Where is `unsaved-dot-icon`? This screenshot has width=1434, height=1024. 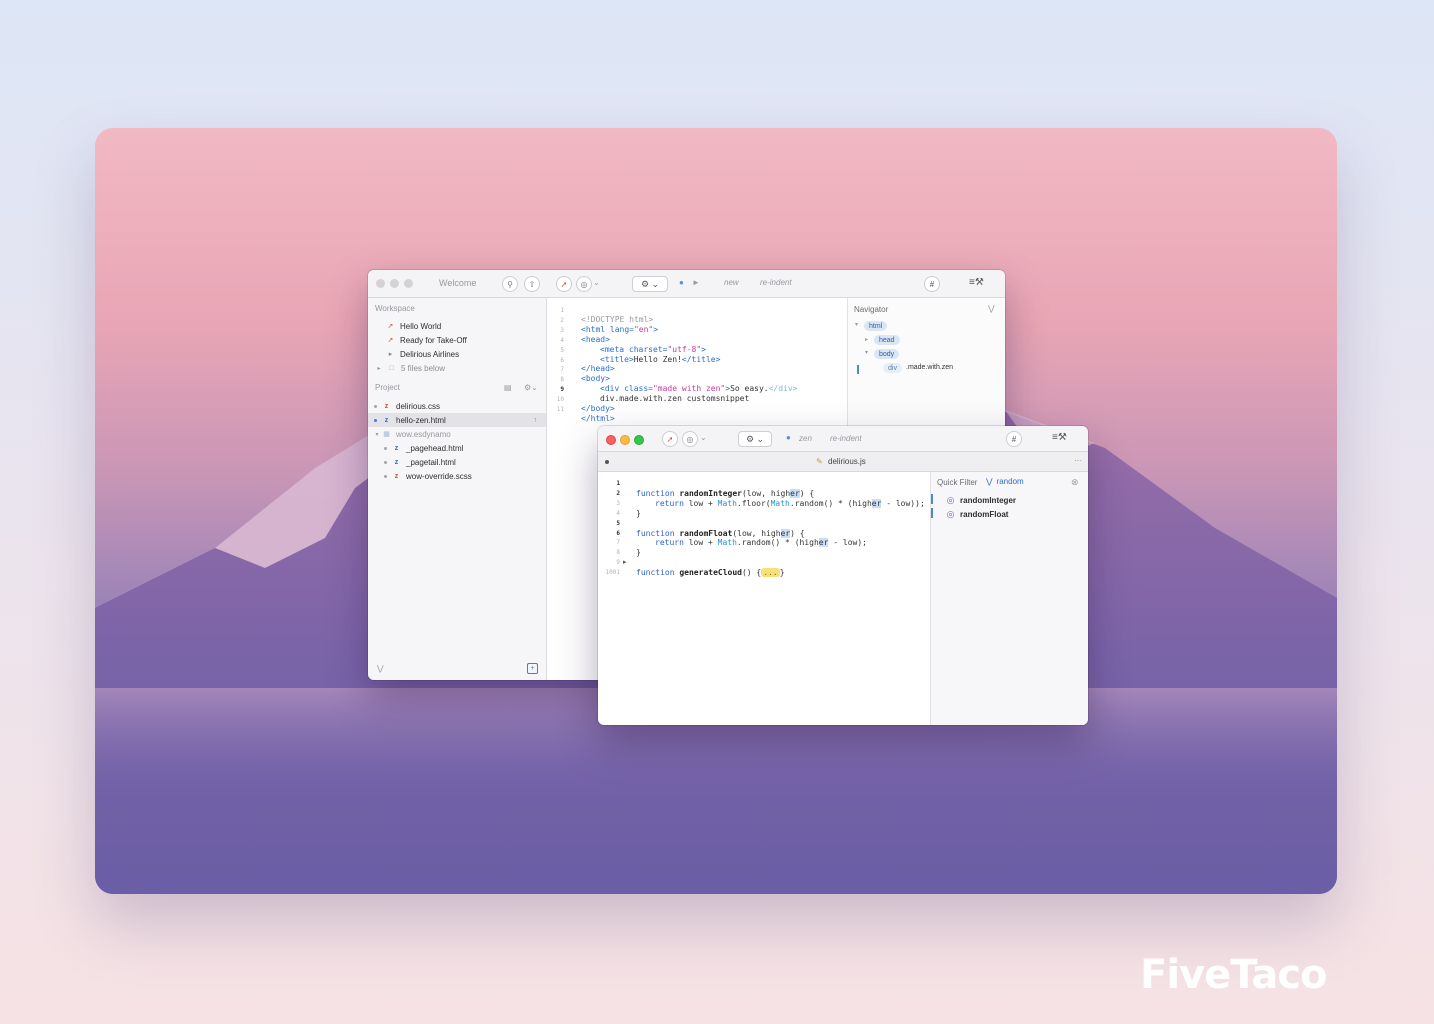 unsaved-dot-icon is located at coordinates (607, 462).